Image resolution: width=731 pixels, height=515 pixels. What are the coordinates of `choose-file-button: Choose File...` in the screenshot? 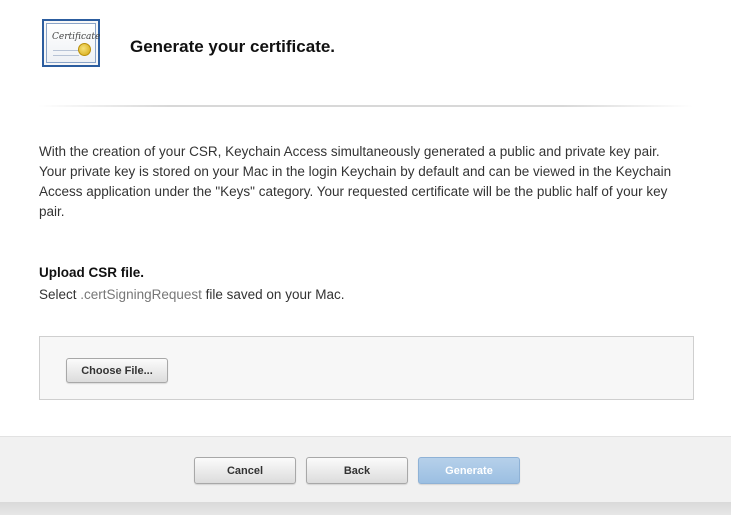 It's located at (117, 370).